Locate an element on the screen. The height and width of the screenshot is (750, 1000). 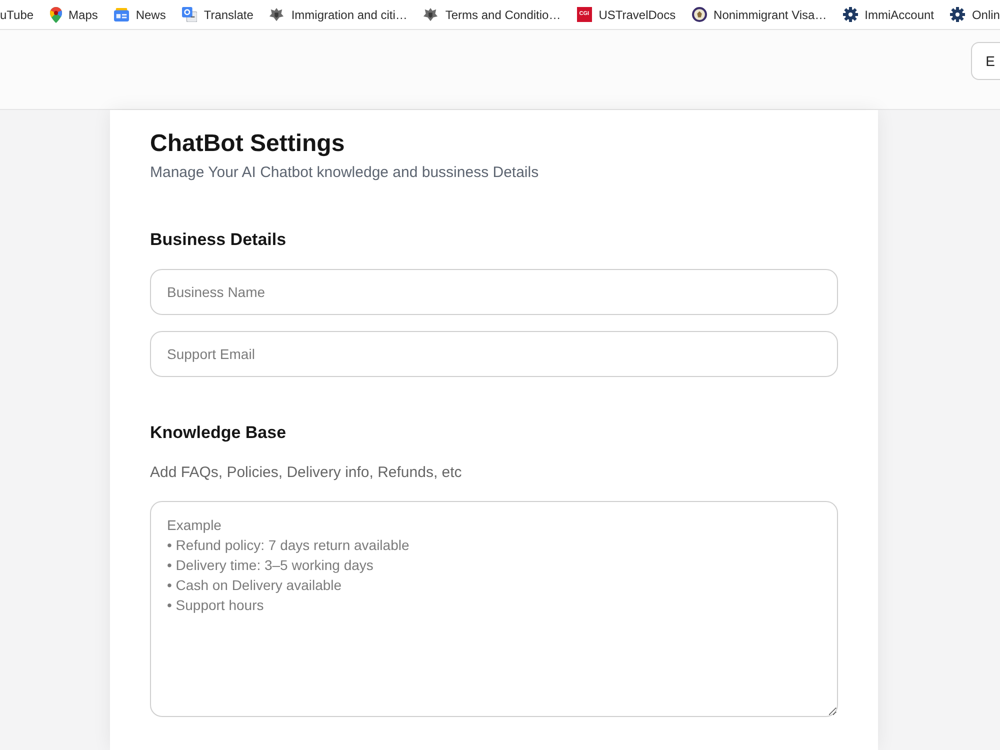
bookmark-link: News is located at coordinates (140, 15).